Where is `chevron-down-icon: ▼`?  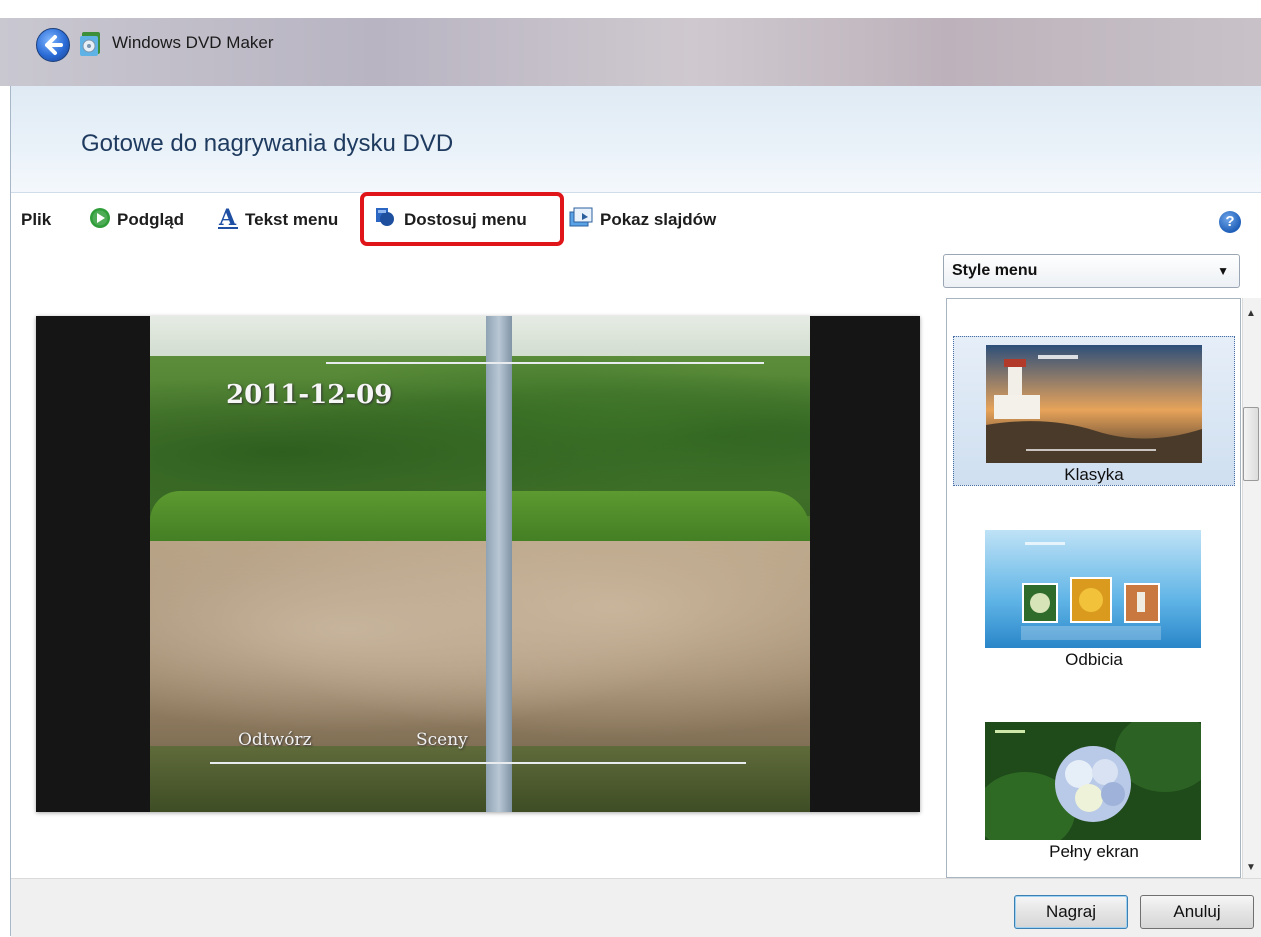
chevron-down-icon: ▼ is located at coordinates (1223, 271).